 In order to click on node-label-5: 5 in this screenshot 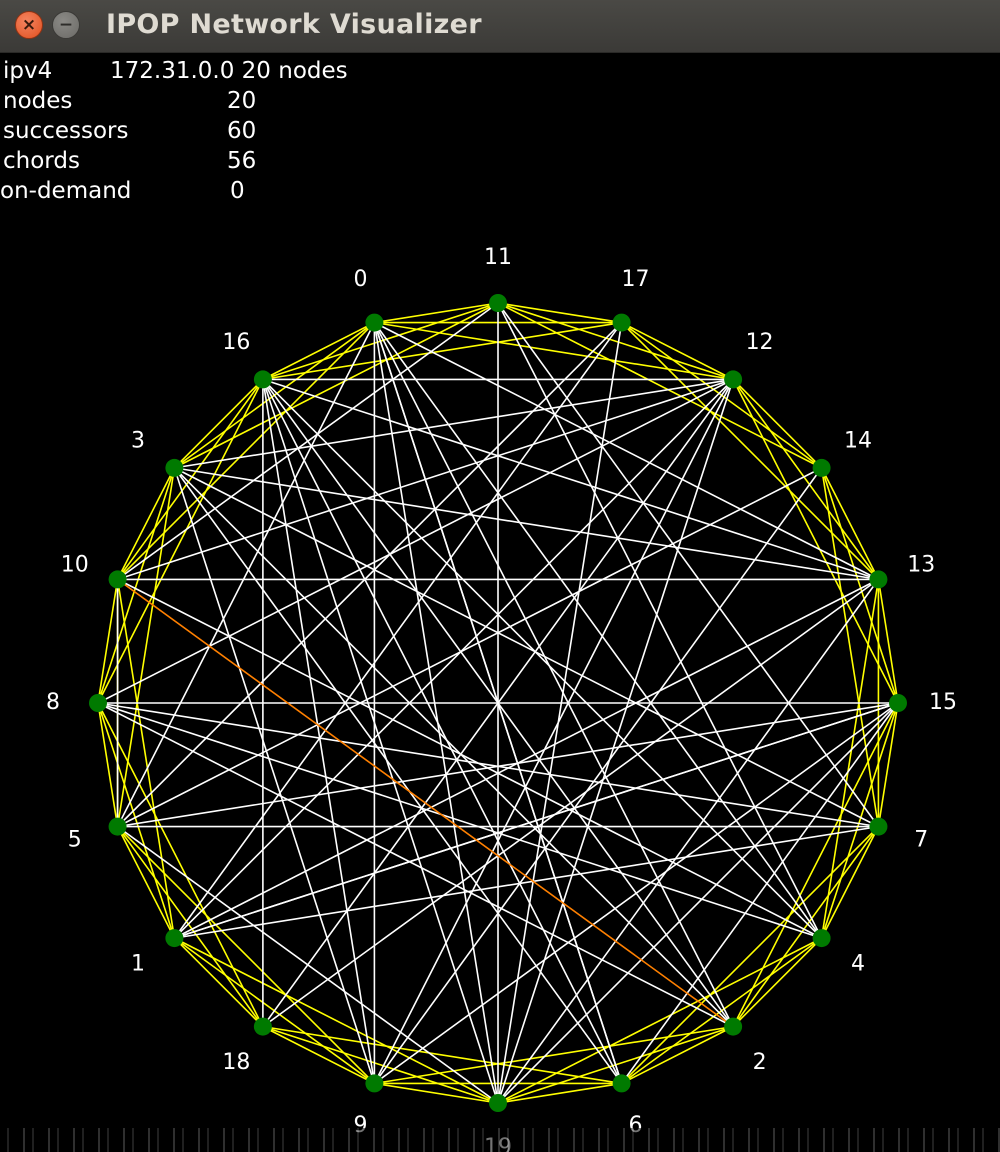, I will do `click(75, 840)`.